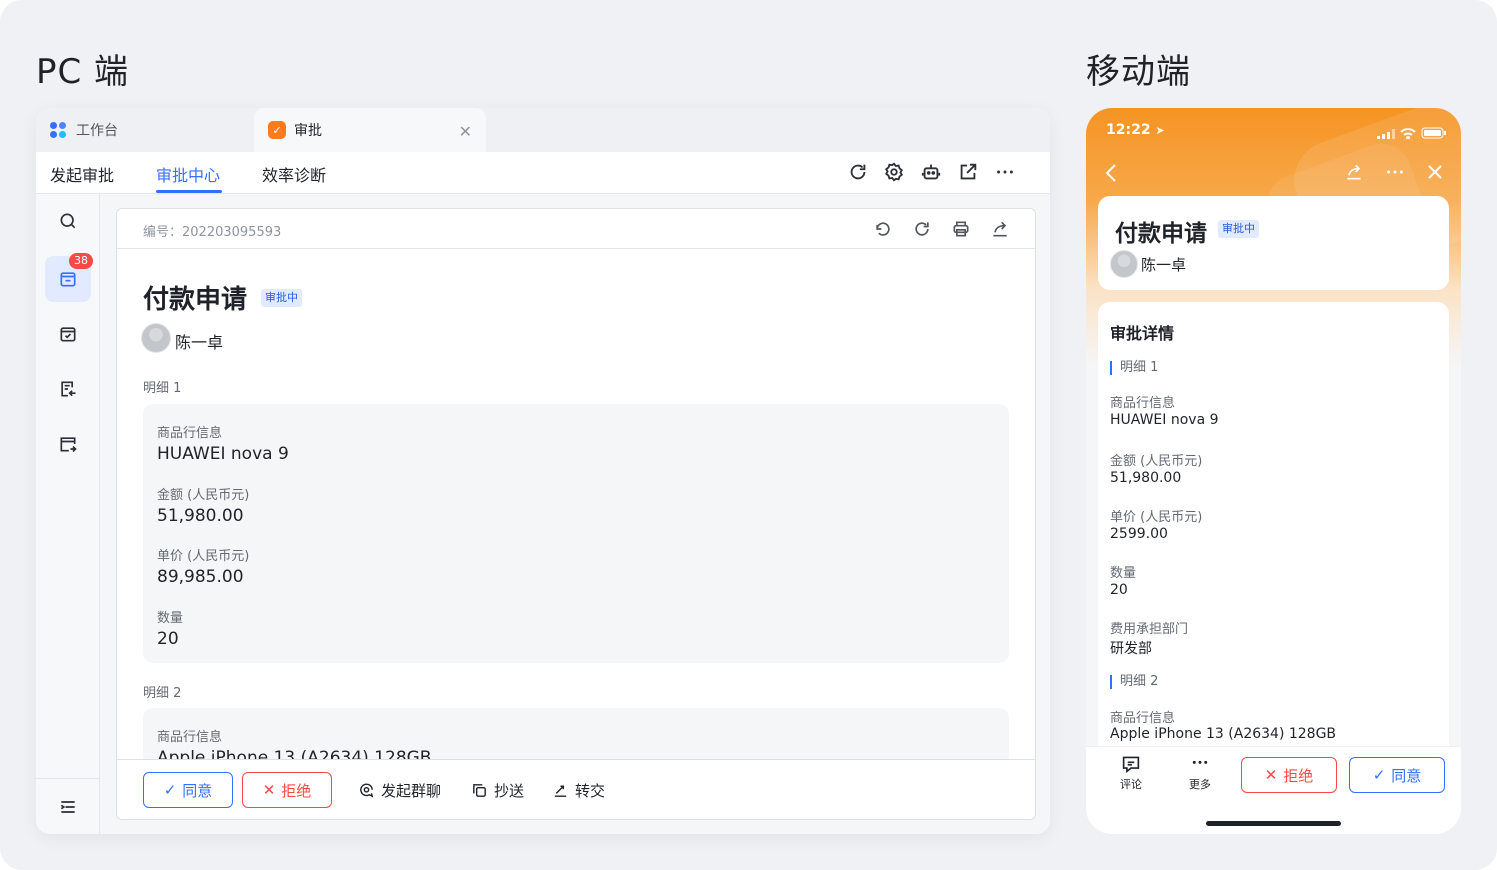  Describe the element at coordinates (1134, 682) in the screenshot. I see `detail-group-label: 明细 2` at that location.